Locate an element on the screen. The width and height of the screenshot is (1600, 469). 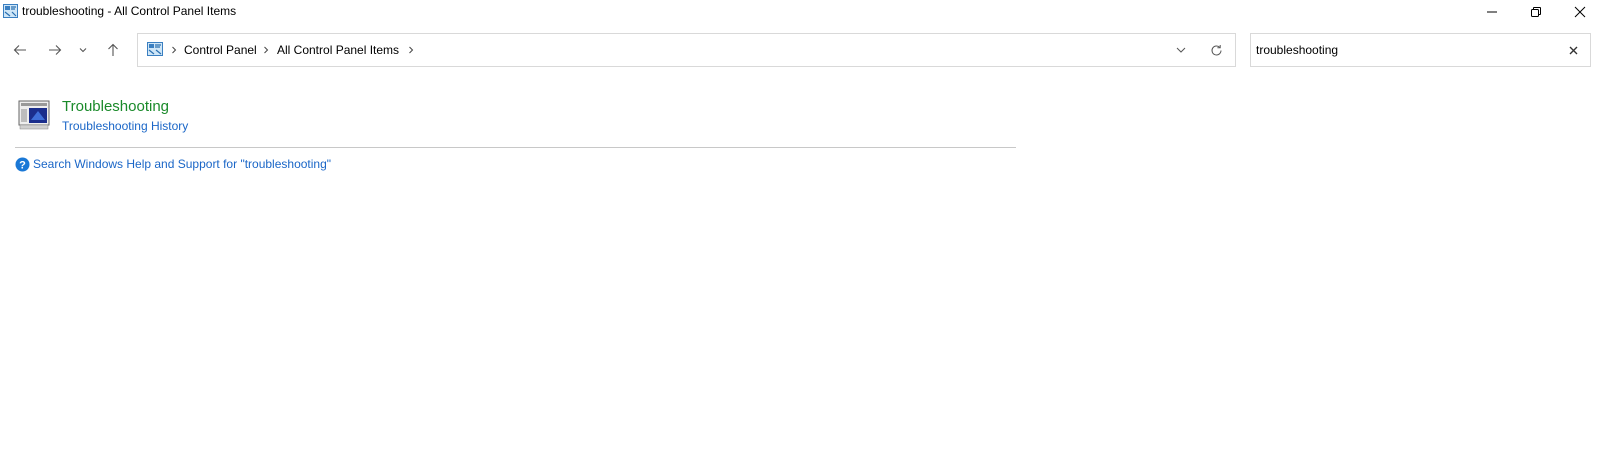
refresh-button is located at coordinates (1216, 50).